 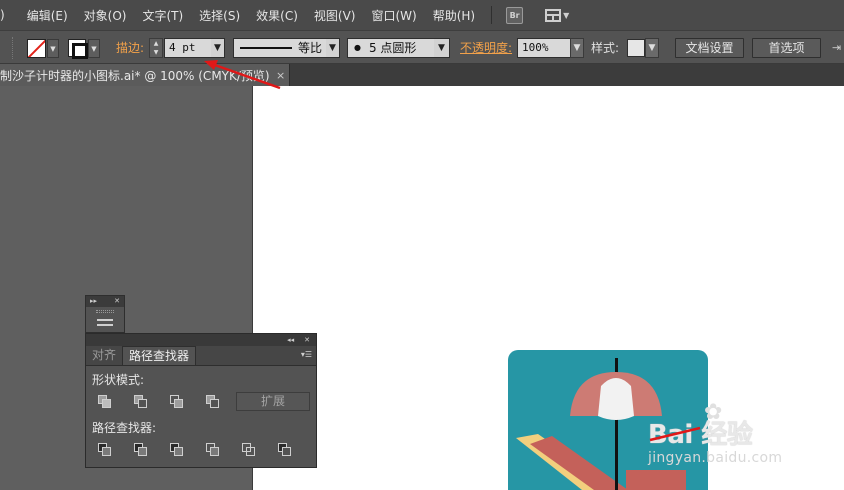 I want to click on minus-front-icon, so click(x=141, y=402).